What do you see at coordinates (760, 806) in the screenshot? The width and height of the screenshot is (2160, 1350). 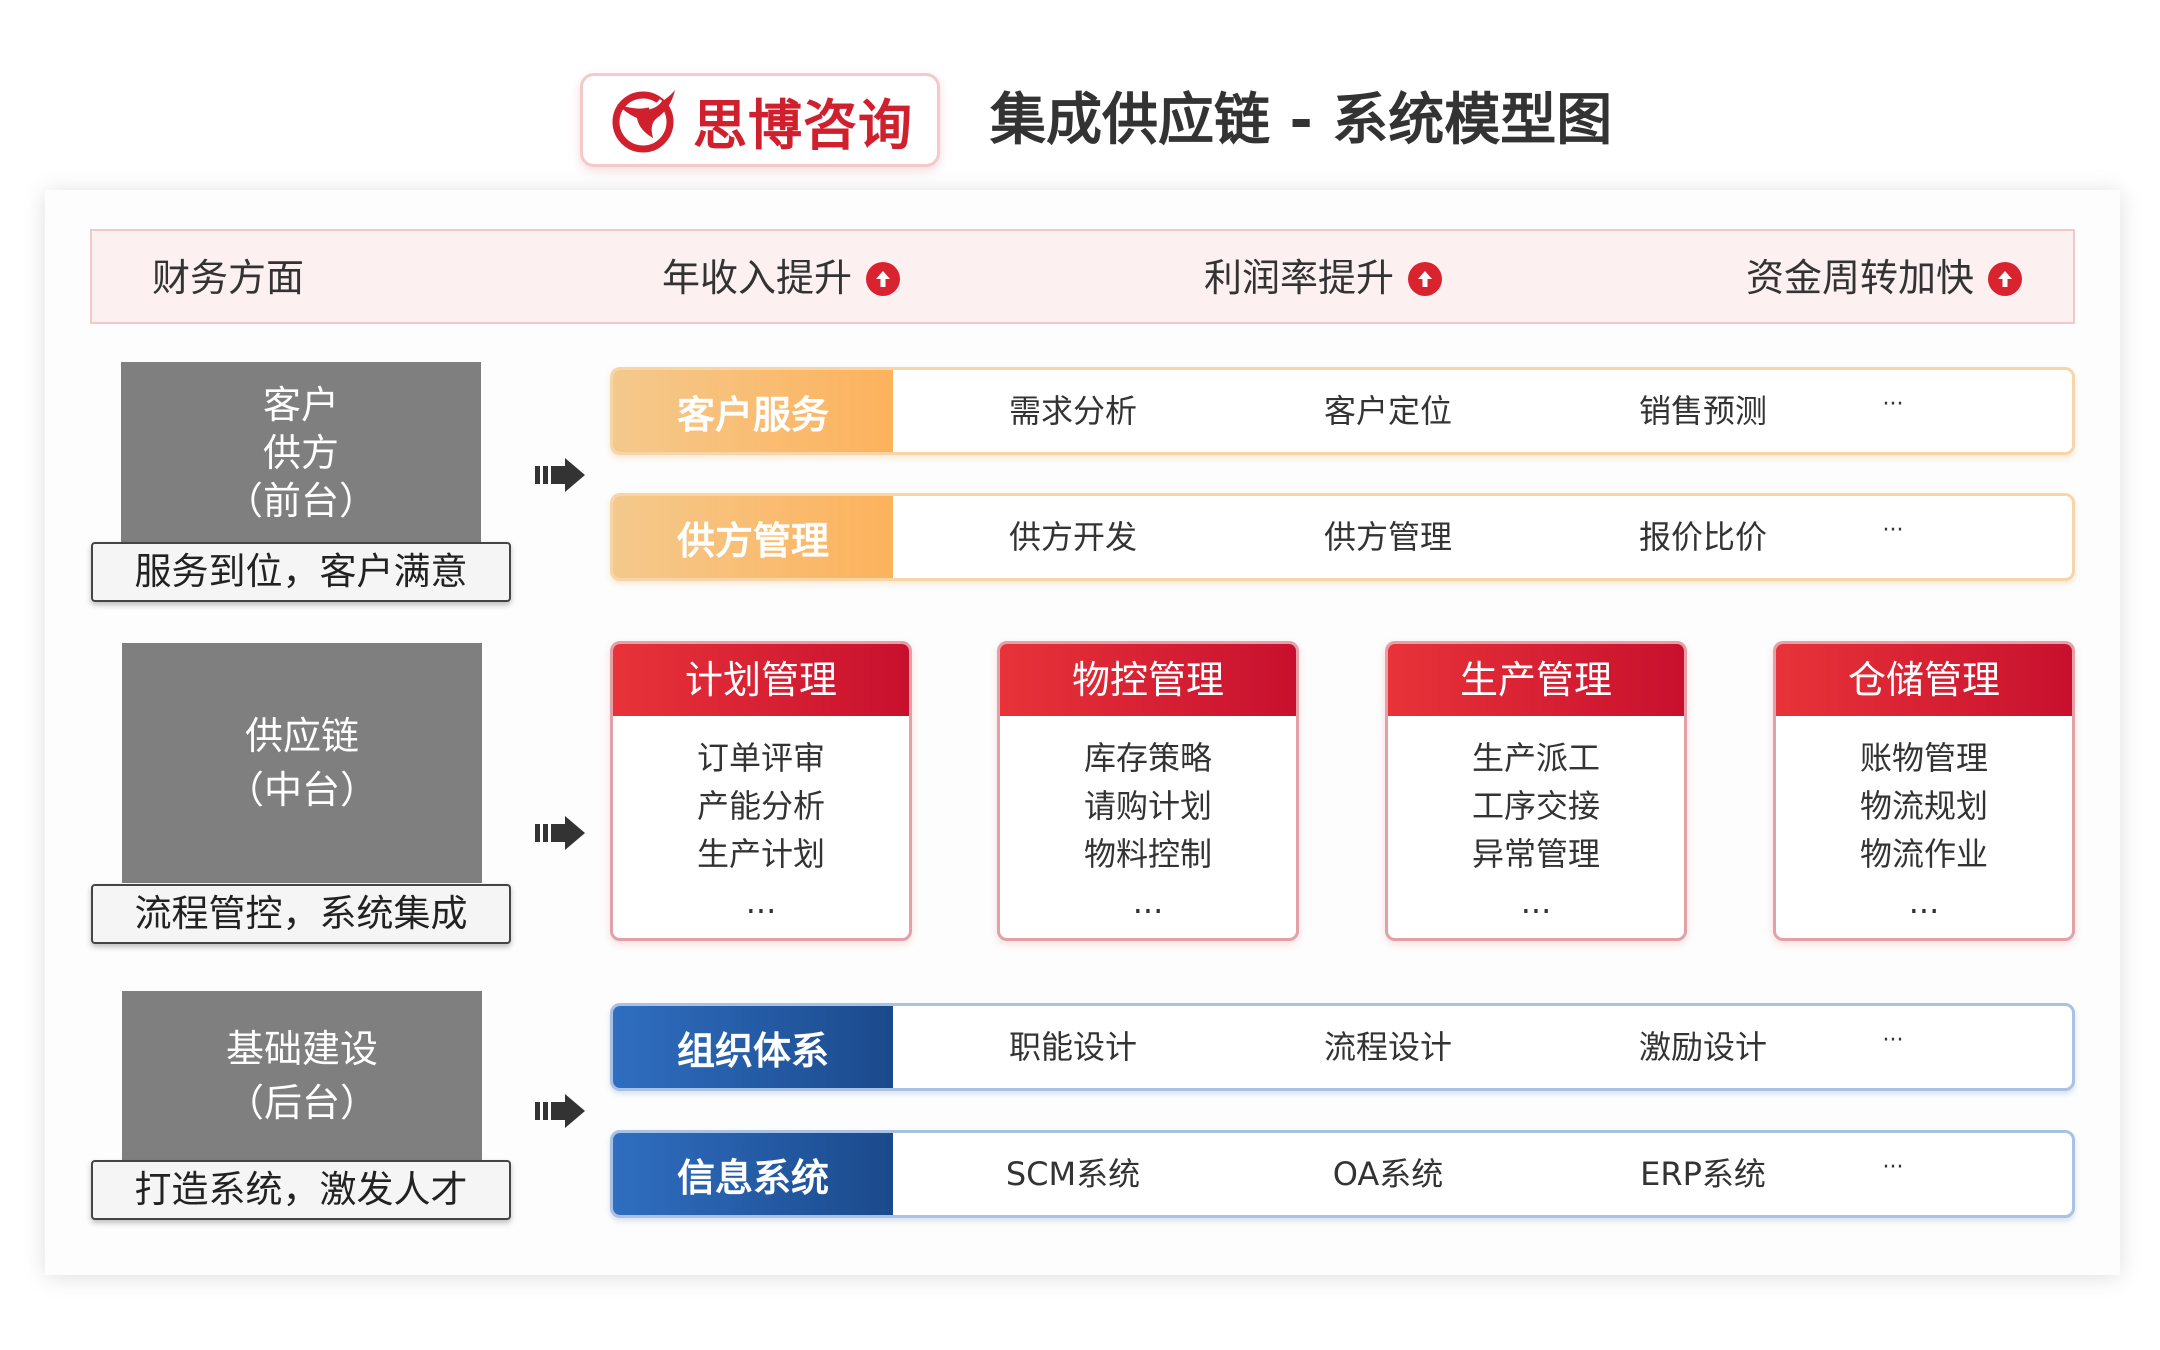 I see `module-item: 产能分析` at bounding box center [760, 806].